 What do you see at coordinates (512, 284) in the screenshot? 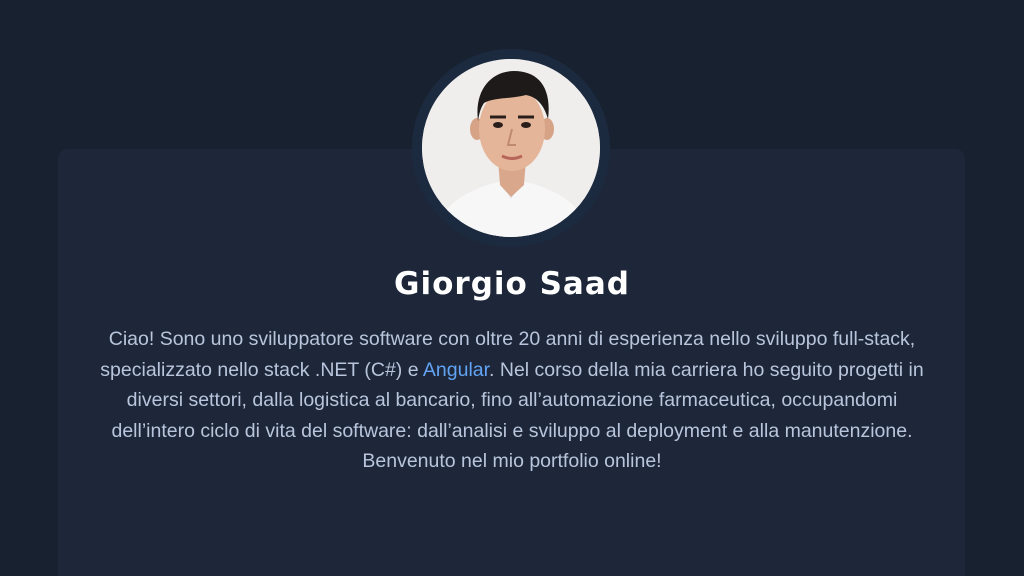
I see `profile-name: Giorgio Saad` at bounding box center [512, 284].